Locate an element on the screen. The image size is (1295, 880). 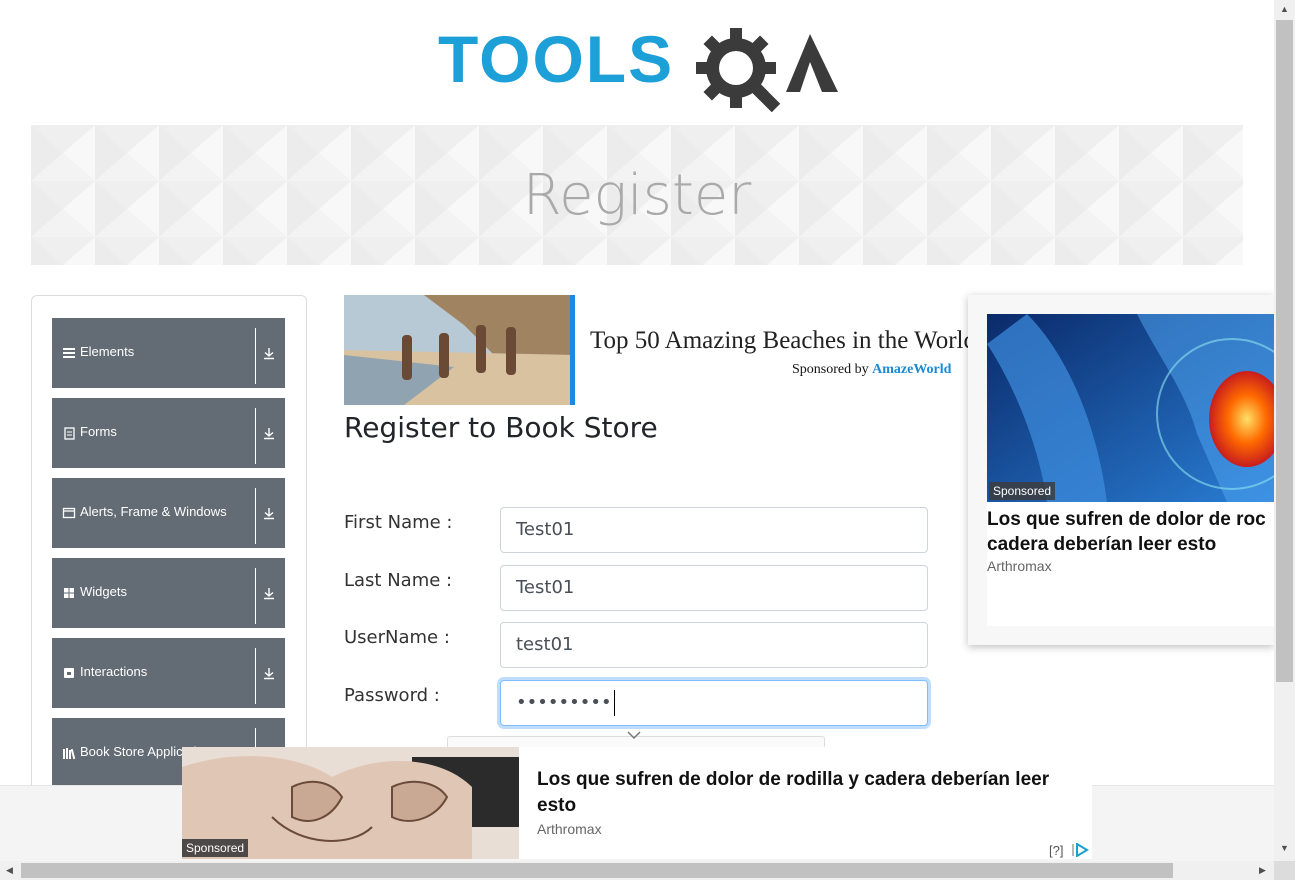
beach-photo is located at coordinates (459, 350).